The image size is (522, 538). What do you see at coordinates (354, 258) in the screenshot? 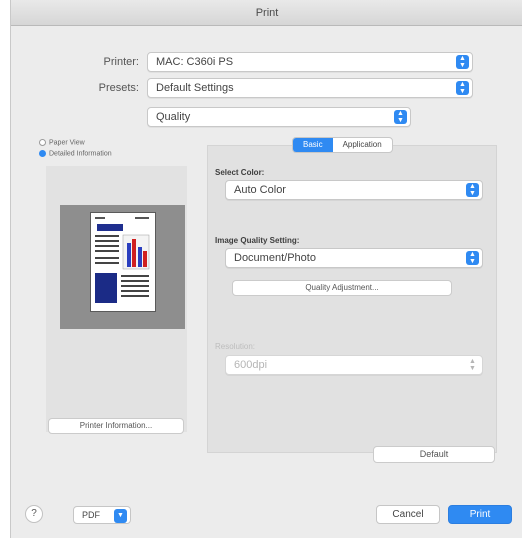
I see `image-quality-popup: Document/Photo ▲ ▼` at bounding box center [354, 258].